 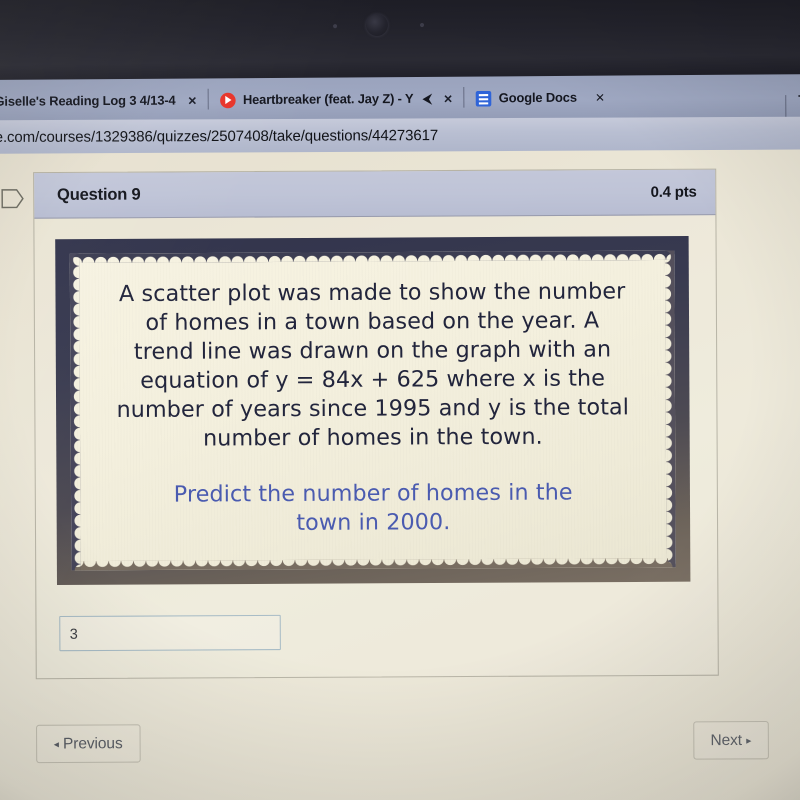 What do you see at coordinates (372, 437) in the screenshot?
I see `prompt-line: number of homes in the town.` at bounding box center [372, 437].